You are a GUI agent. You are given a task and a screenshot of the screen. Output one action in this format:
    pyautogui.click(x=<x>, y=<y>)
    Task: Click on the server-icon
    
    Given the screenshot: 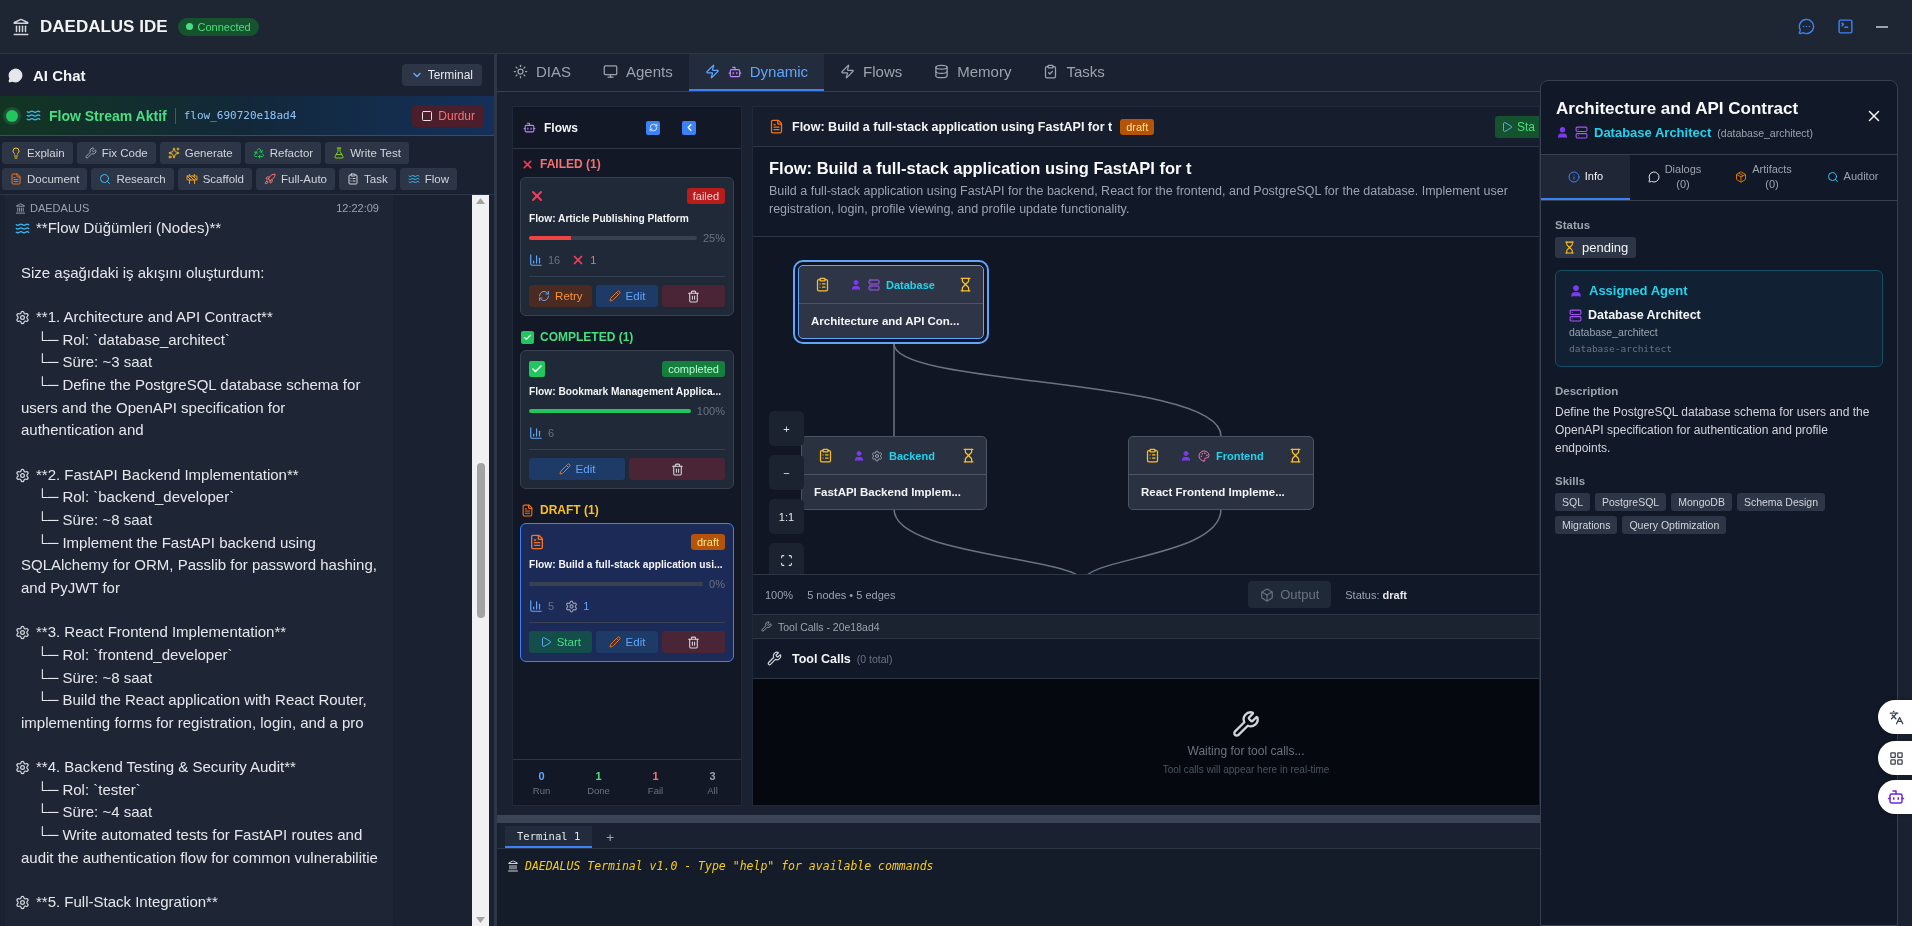 What is the action you would take?
    pyautogui.click(x=1575, y=315)
    